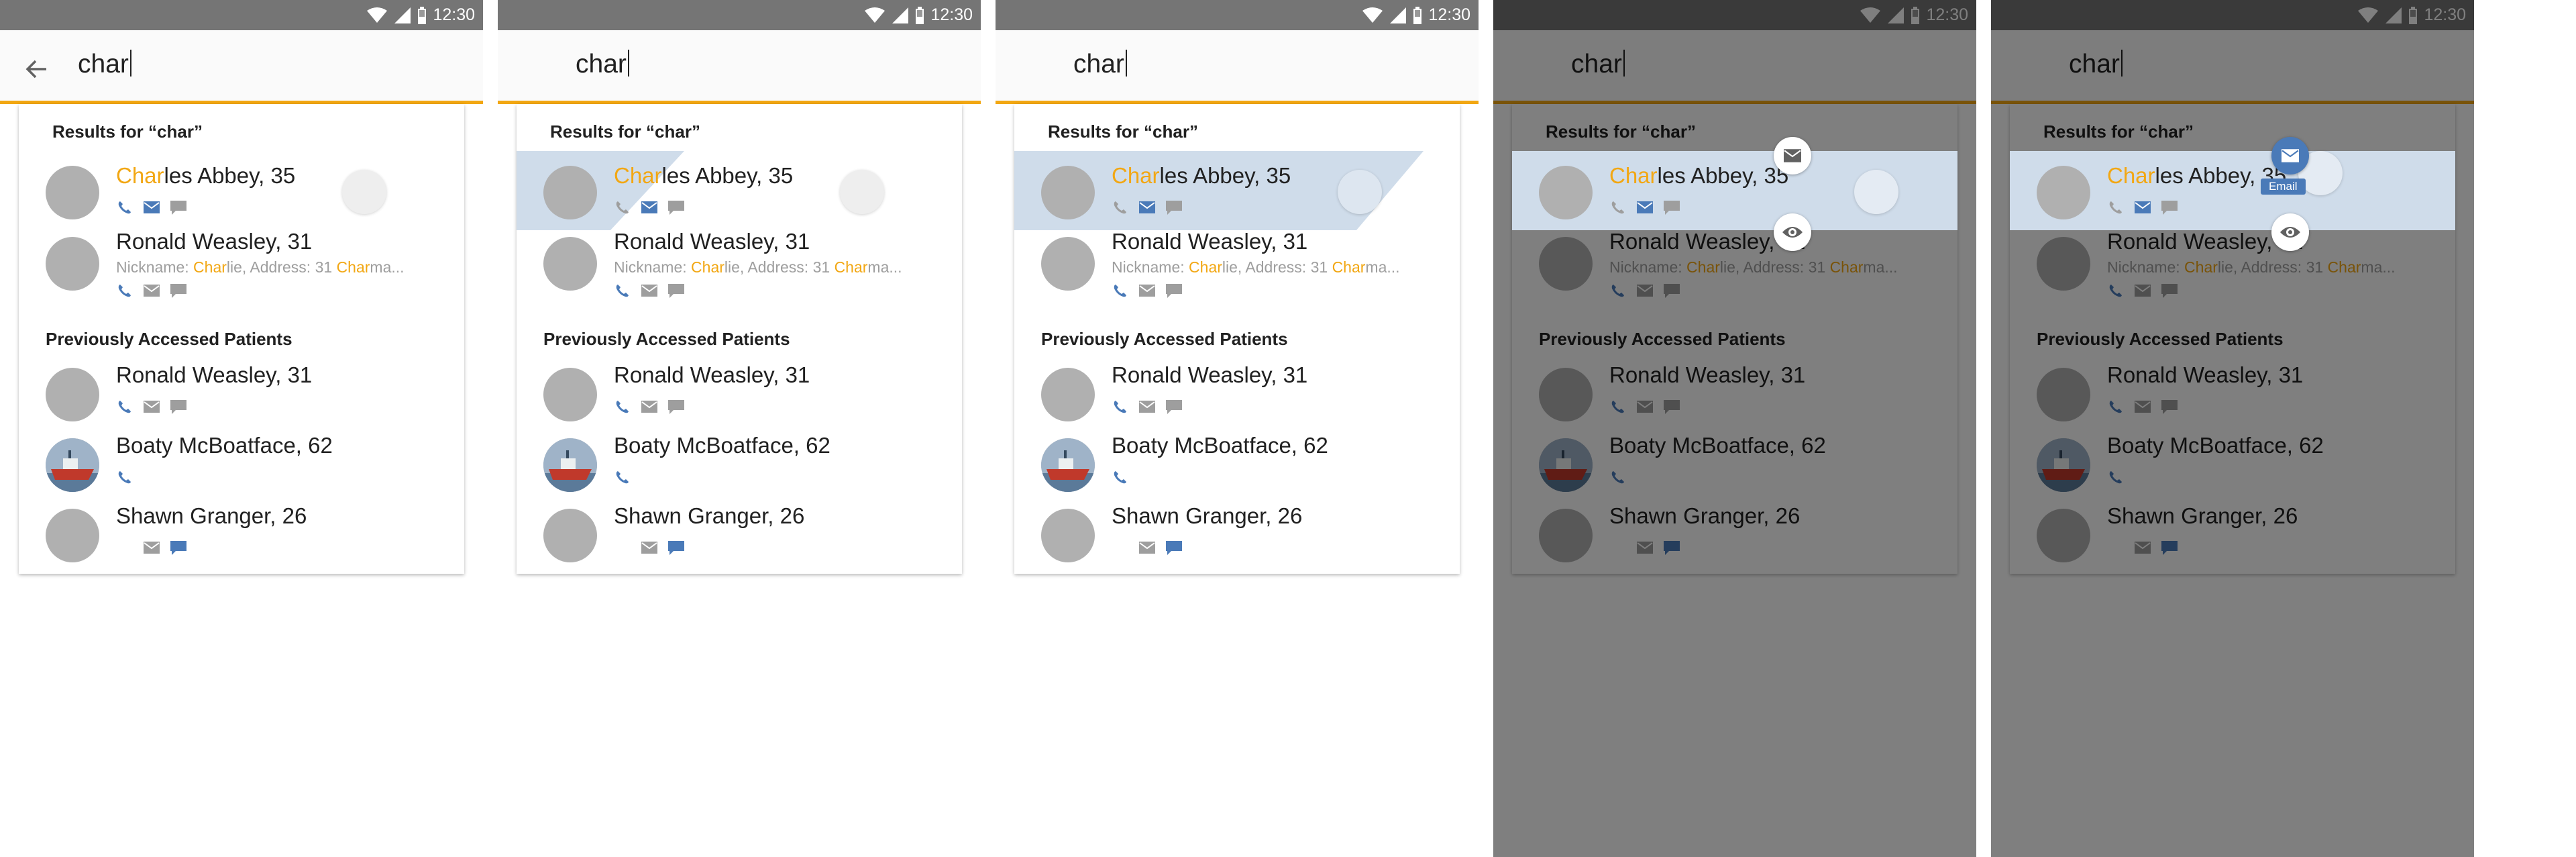 The height and width of the screenshot is (857, 2576). I want to click on back-button, so click(36, 70).